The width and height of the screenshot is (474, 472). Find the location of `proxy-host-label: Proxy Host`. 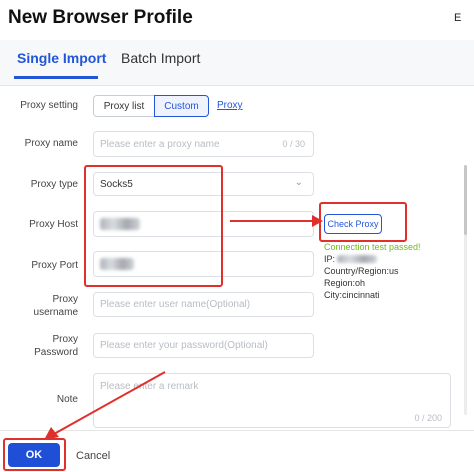

proxy-host-label: Proxy Host is located at coordinates (53, 224).